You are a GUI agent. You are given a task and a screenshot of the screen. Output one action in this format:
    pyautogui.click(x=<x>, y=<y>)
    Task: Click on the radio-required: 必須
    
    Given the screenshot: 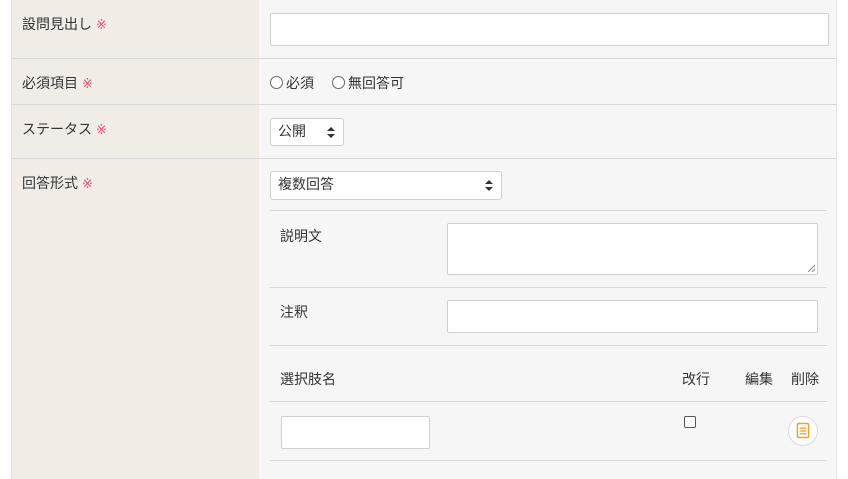 What is the action you would take?
    pyautogui.click(x=292, y=83)
    